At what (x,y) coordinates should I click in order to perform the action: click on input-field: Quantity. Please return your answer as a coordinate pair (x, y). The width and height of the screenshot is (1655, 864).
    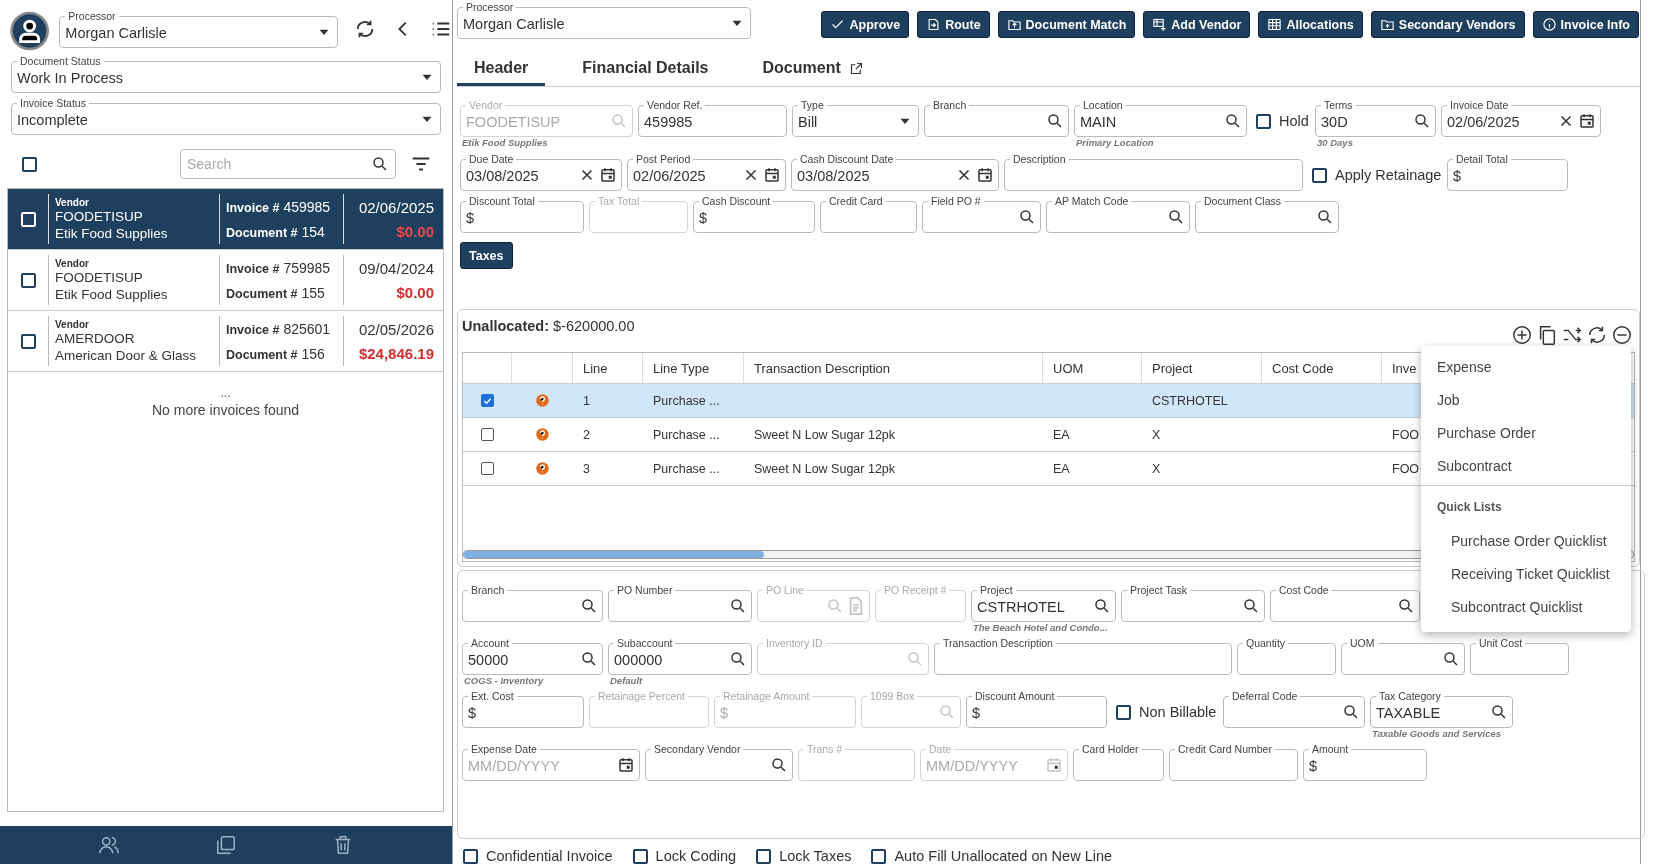
    Looking at the image, I should click on (1286, 655).